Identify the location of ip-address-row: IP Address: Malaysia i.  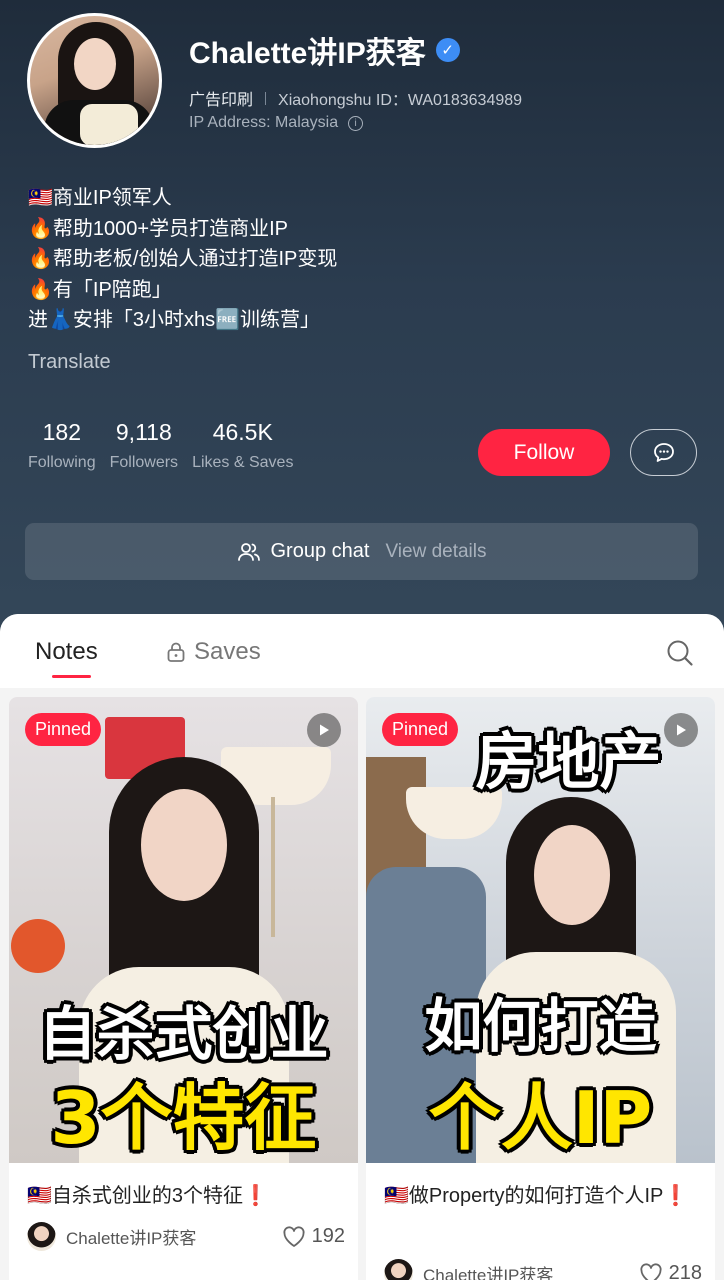
(276, 123).